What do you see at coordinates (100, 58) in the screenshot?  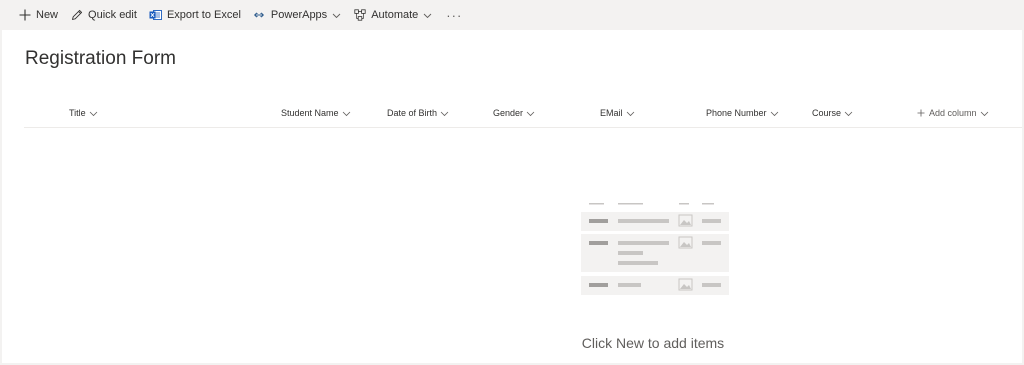 I see `page-title: Registration Form` at bounding box center [100, 58].